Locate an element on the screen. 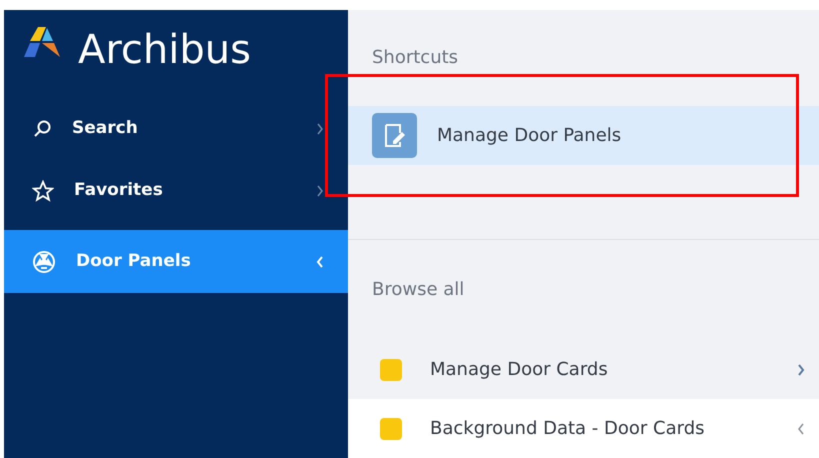  section-heading: Browse all is located at coordinates (418, 290).